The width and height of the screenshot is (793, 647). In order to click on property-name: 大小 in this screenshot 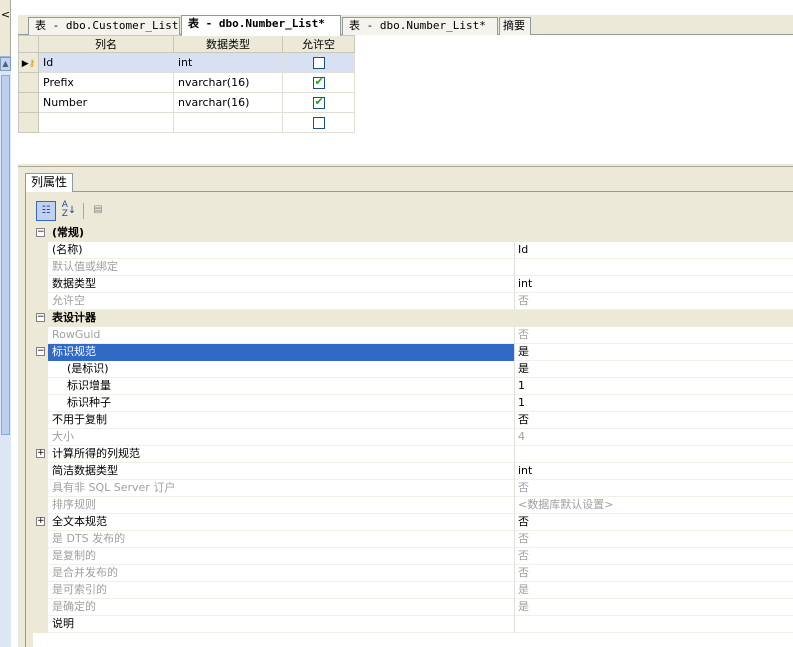, I will do `click(281, 437)`.